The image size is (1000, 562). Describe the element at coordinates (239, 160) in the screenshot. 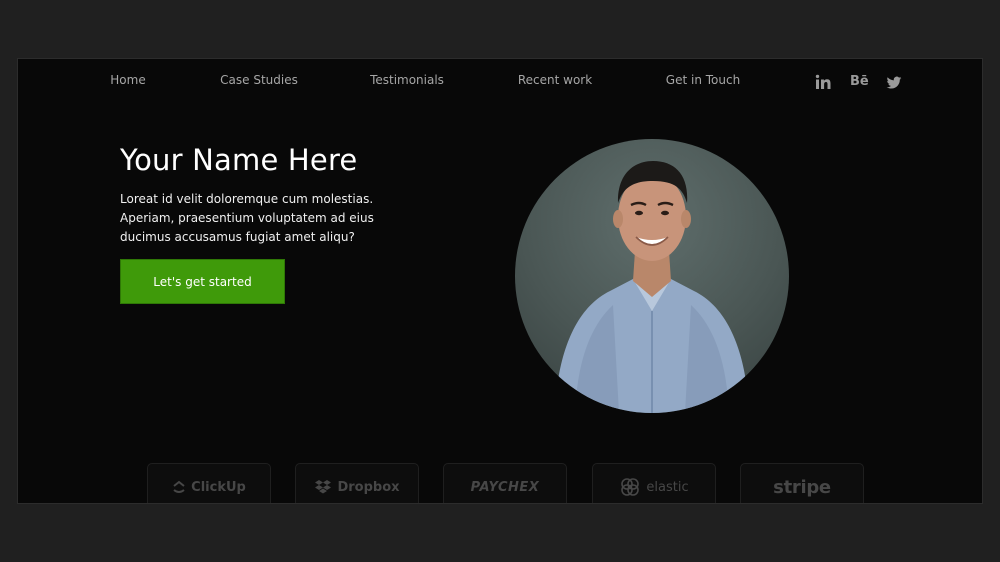

I see `hero-title: Your Name Here` at that location.